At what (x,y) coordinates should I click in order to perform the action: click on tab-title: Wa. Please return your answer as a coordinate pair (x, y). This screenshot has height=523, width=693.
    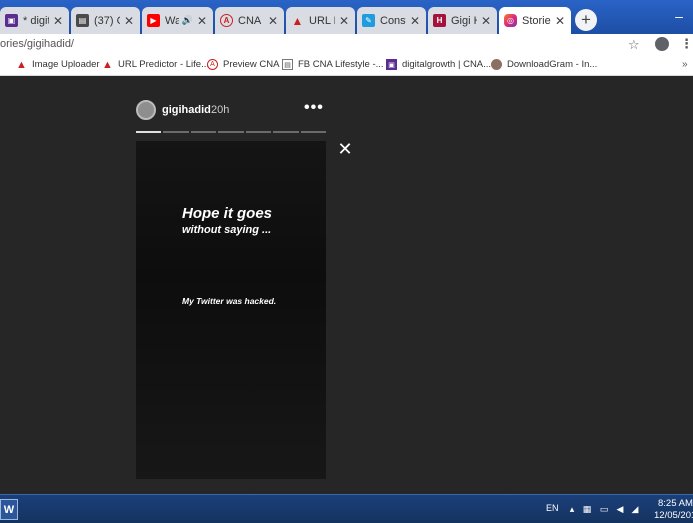
    Looking at the image, I should click on (172, 20).